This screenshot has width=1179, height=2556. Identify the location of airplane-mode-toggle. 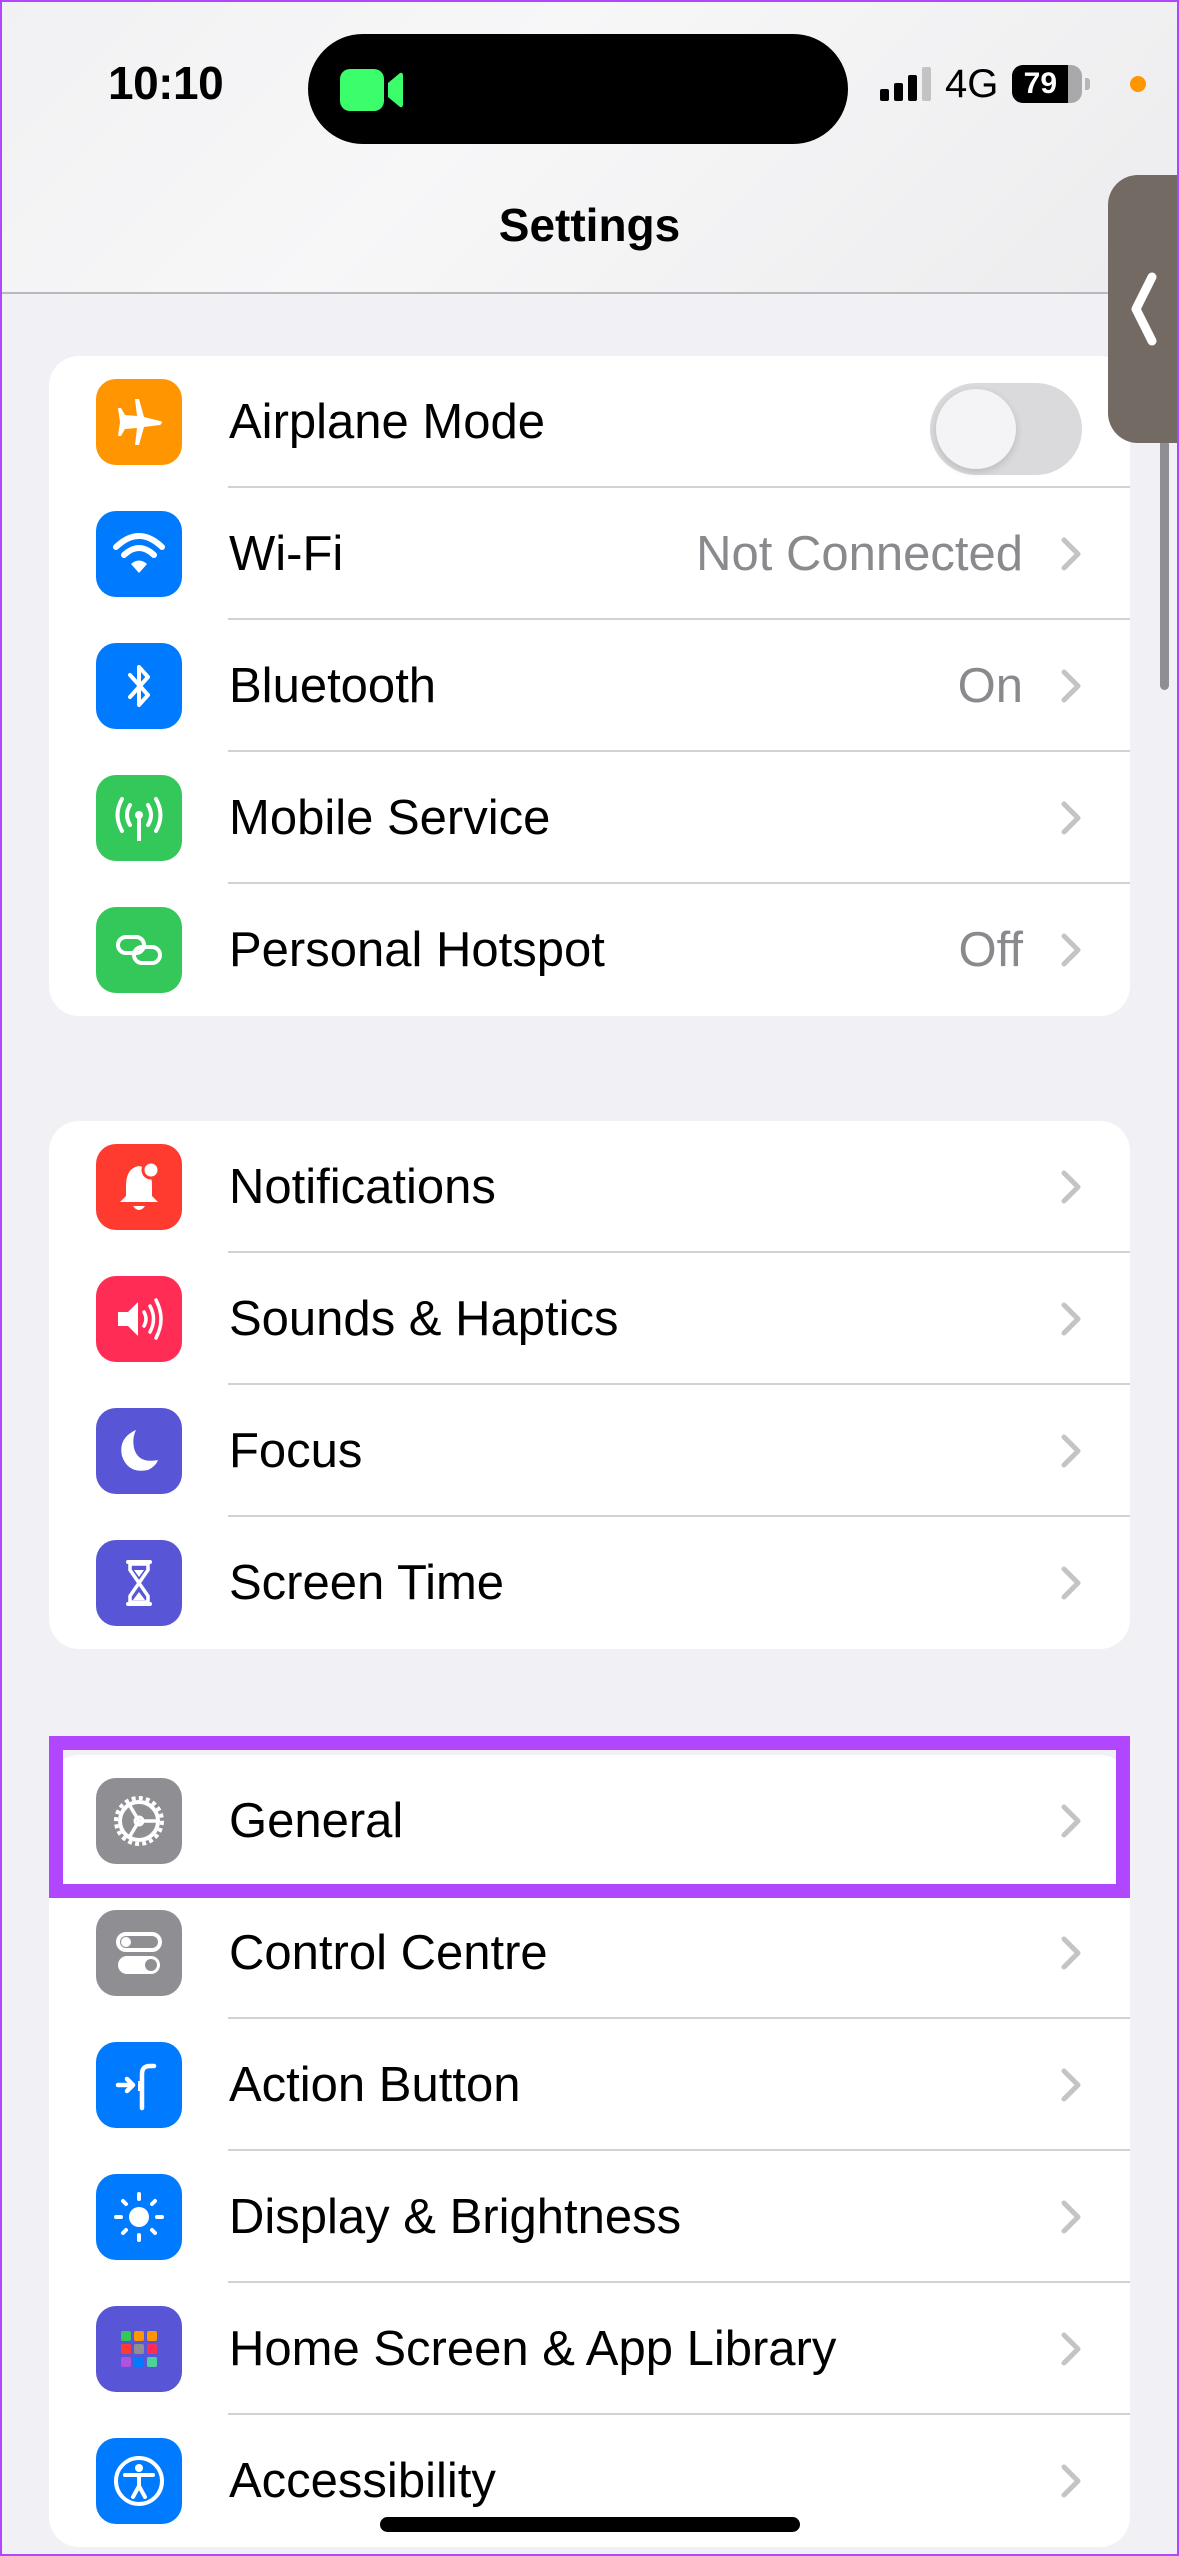
(1006, 429).